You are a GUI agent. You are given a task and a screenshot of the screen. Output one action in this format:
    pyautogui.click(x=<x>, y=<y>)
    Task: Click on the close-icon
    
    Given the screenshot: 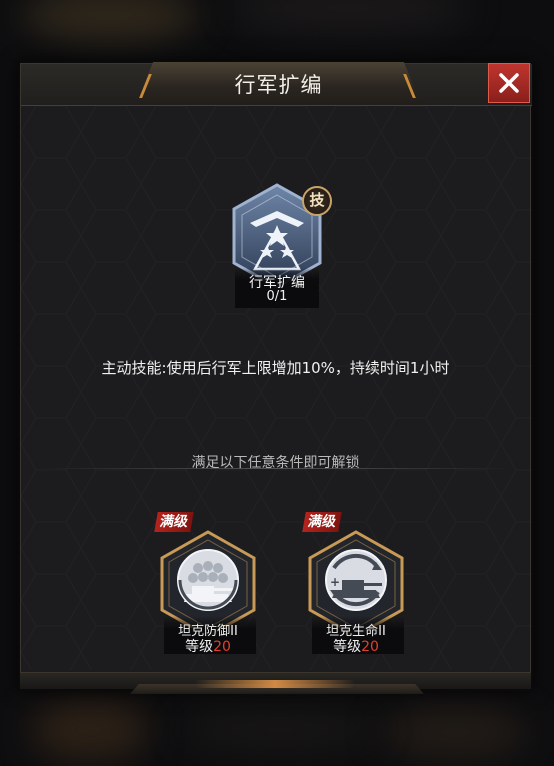 What is the action you would take?
    pyautogui.click(x=509, y=83)
    